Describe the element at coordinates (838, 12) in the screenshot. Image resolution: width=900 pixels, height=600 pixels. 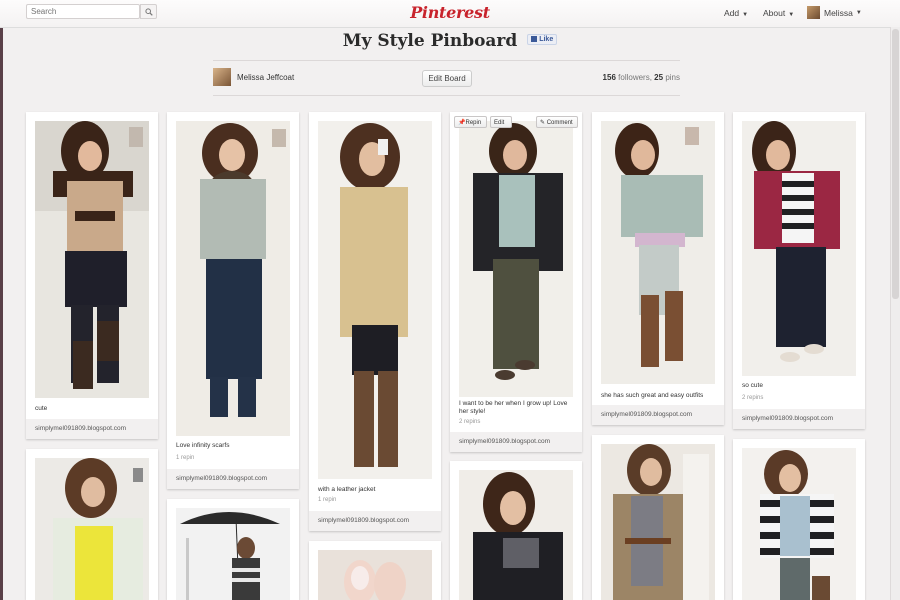
I see `nav-user-label: Melissa` at that location.